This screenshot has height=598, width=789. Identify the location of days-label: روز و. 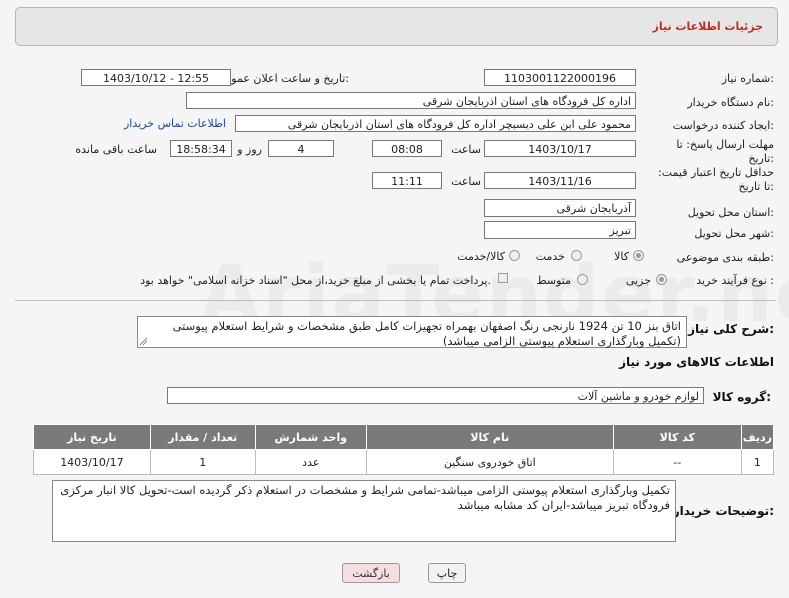
(249, 149).